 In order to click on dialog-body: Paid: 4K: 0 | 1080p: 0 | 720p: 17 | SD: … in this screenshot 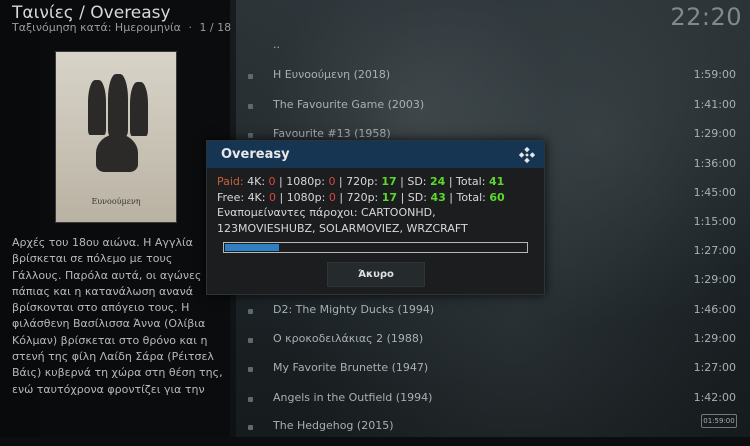, I will do `click(377, 205)`.